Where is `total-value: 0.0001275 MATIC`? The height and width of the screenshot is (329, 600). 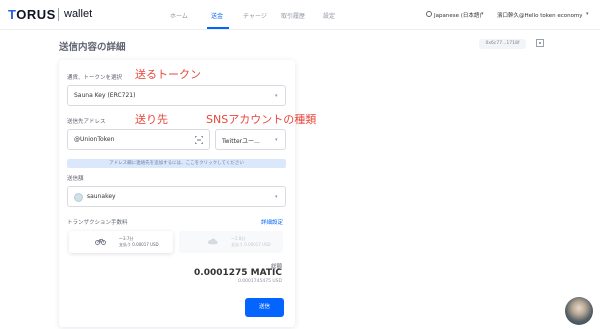
total-value: 0.0001275 MATIC is located at coordinates (238, 273).